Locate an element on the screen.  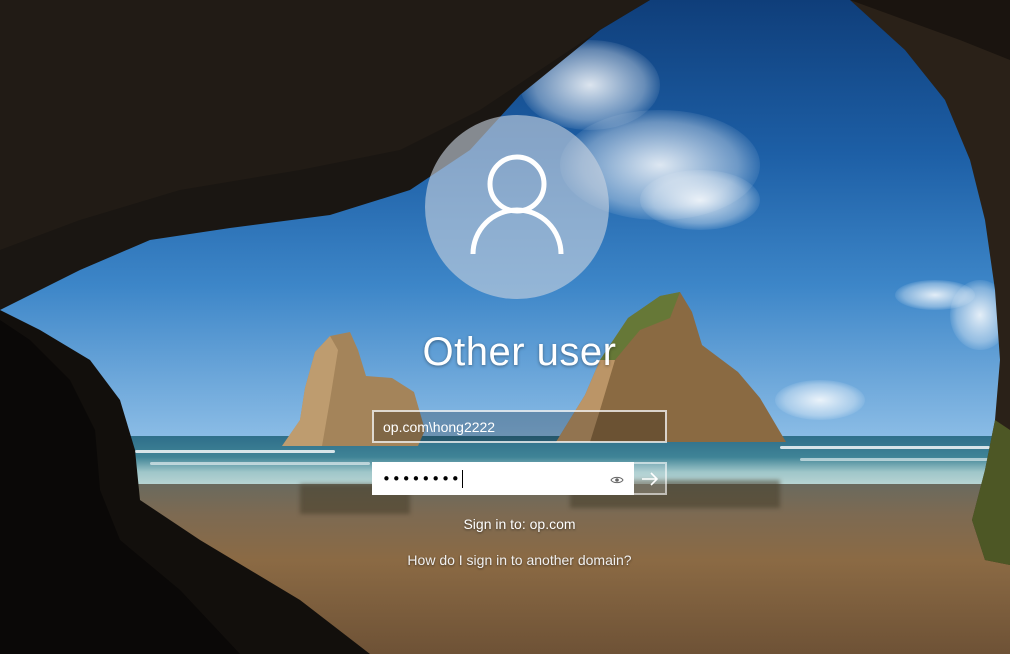
other-domain-link: How do I sign in to another domain? is located at coordinates (505, 560).